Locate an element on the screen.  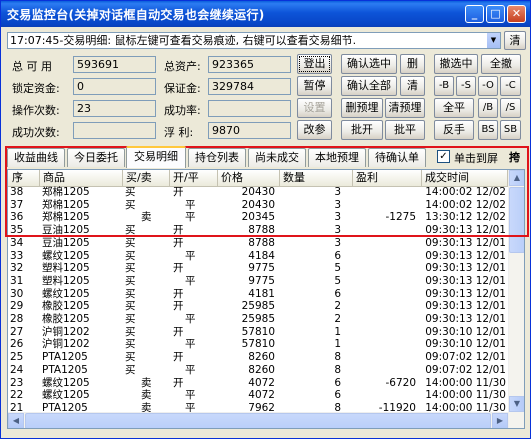
op-count-field: 23 is located at coordinates (114, 108).